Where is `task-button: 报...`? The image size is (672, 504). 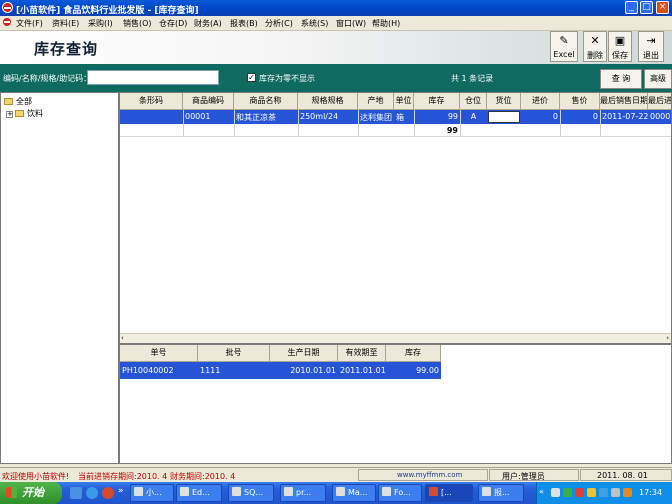
task-button: 报... is located at coordinates (501, 493).